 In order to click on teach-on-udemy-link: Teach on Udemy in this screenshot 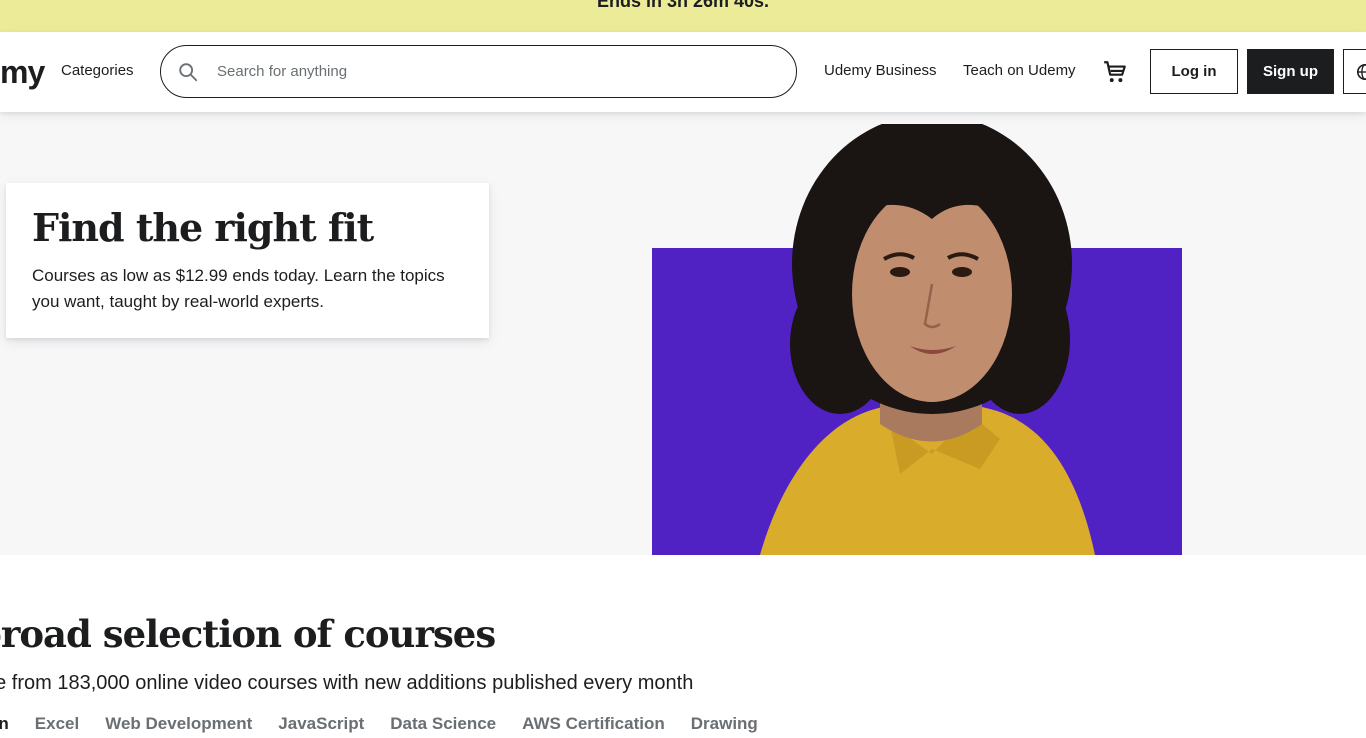, I will do `click(1019, 70)`.